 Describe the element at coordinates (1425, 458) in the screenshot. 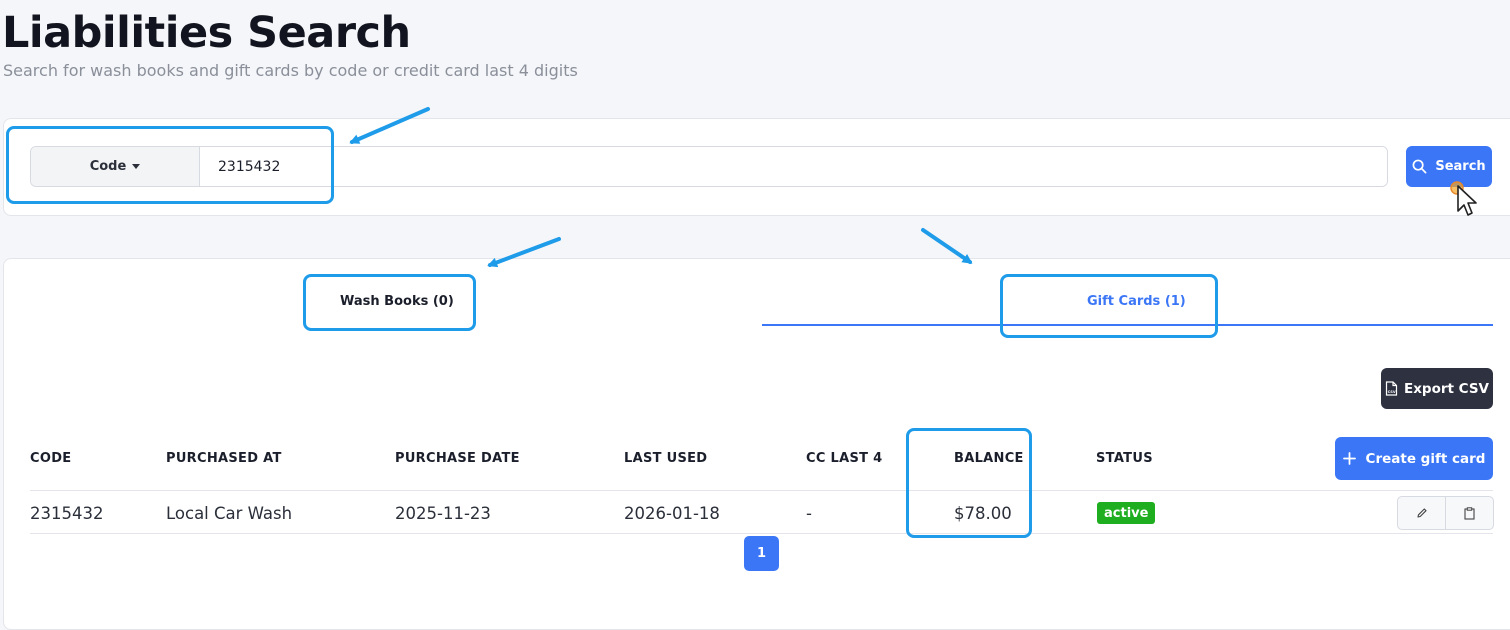

I see `create-gift-card-label: Create gift card` at that location.